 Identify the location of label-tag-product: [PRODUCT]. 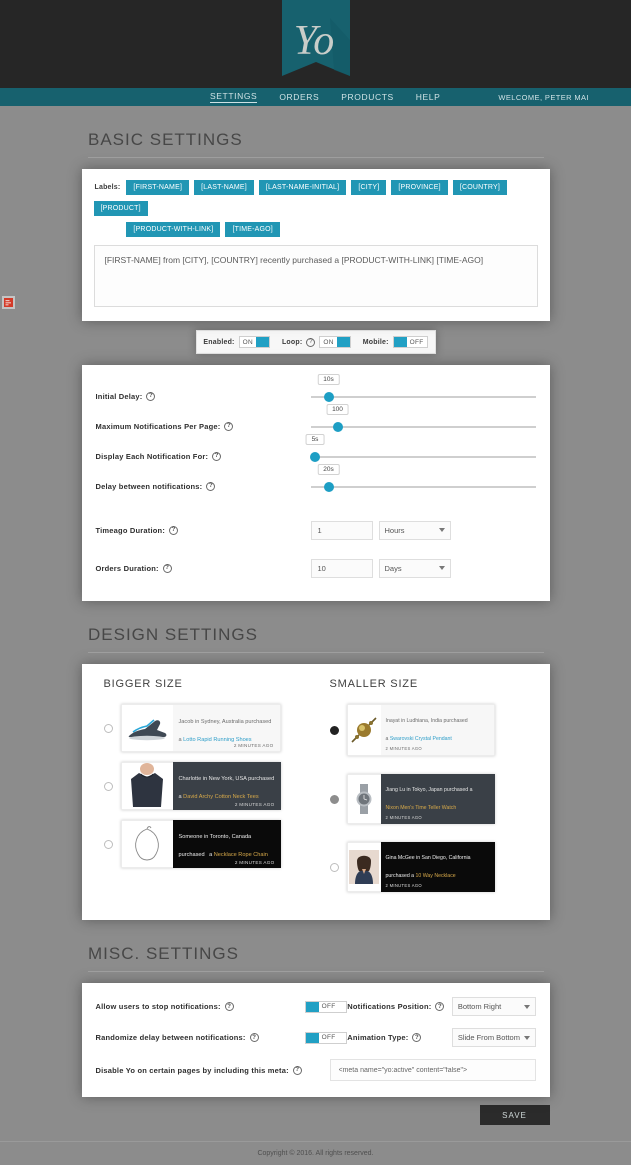
(120, 208).